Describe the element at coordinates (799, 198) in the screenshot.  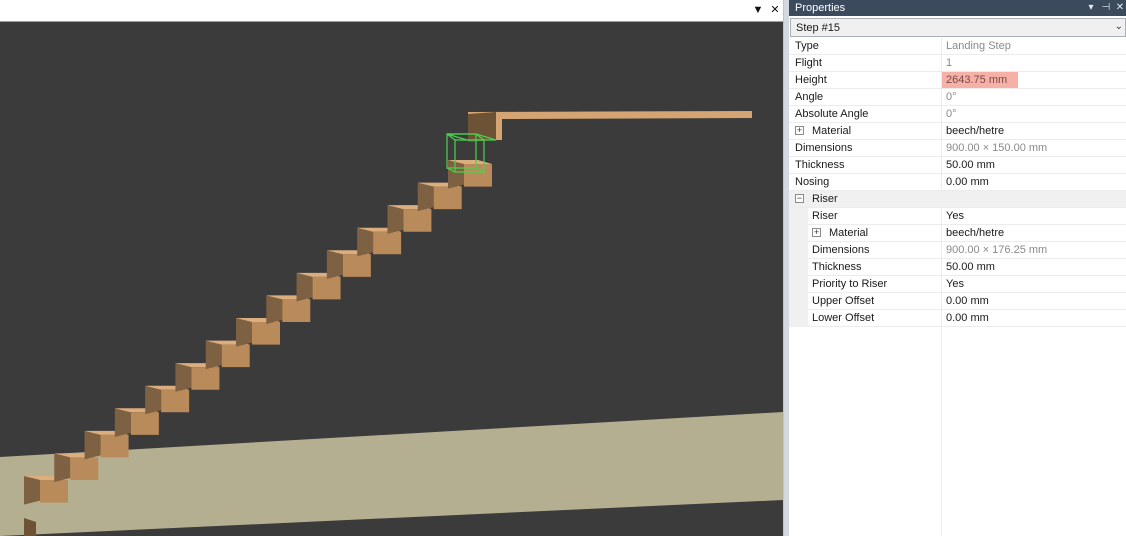
I see `collapse-icon: −` at that location.